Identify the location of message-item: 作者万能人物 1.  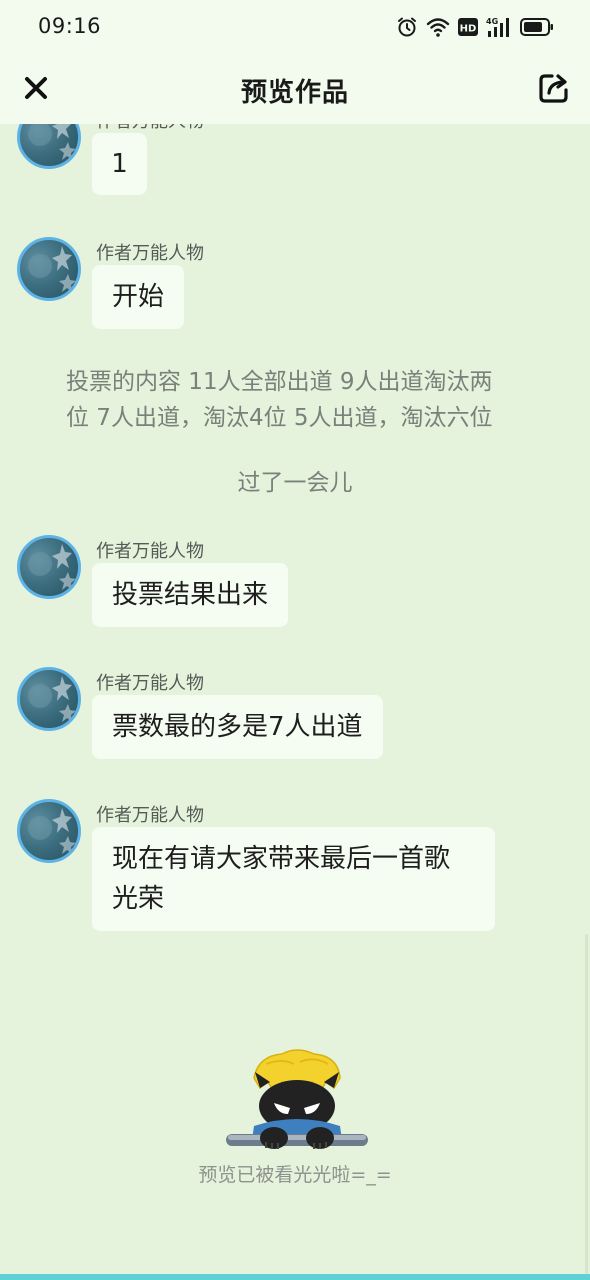
(295, 160).